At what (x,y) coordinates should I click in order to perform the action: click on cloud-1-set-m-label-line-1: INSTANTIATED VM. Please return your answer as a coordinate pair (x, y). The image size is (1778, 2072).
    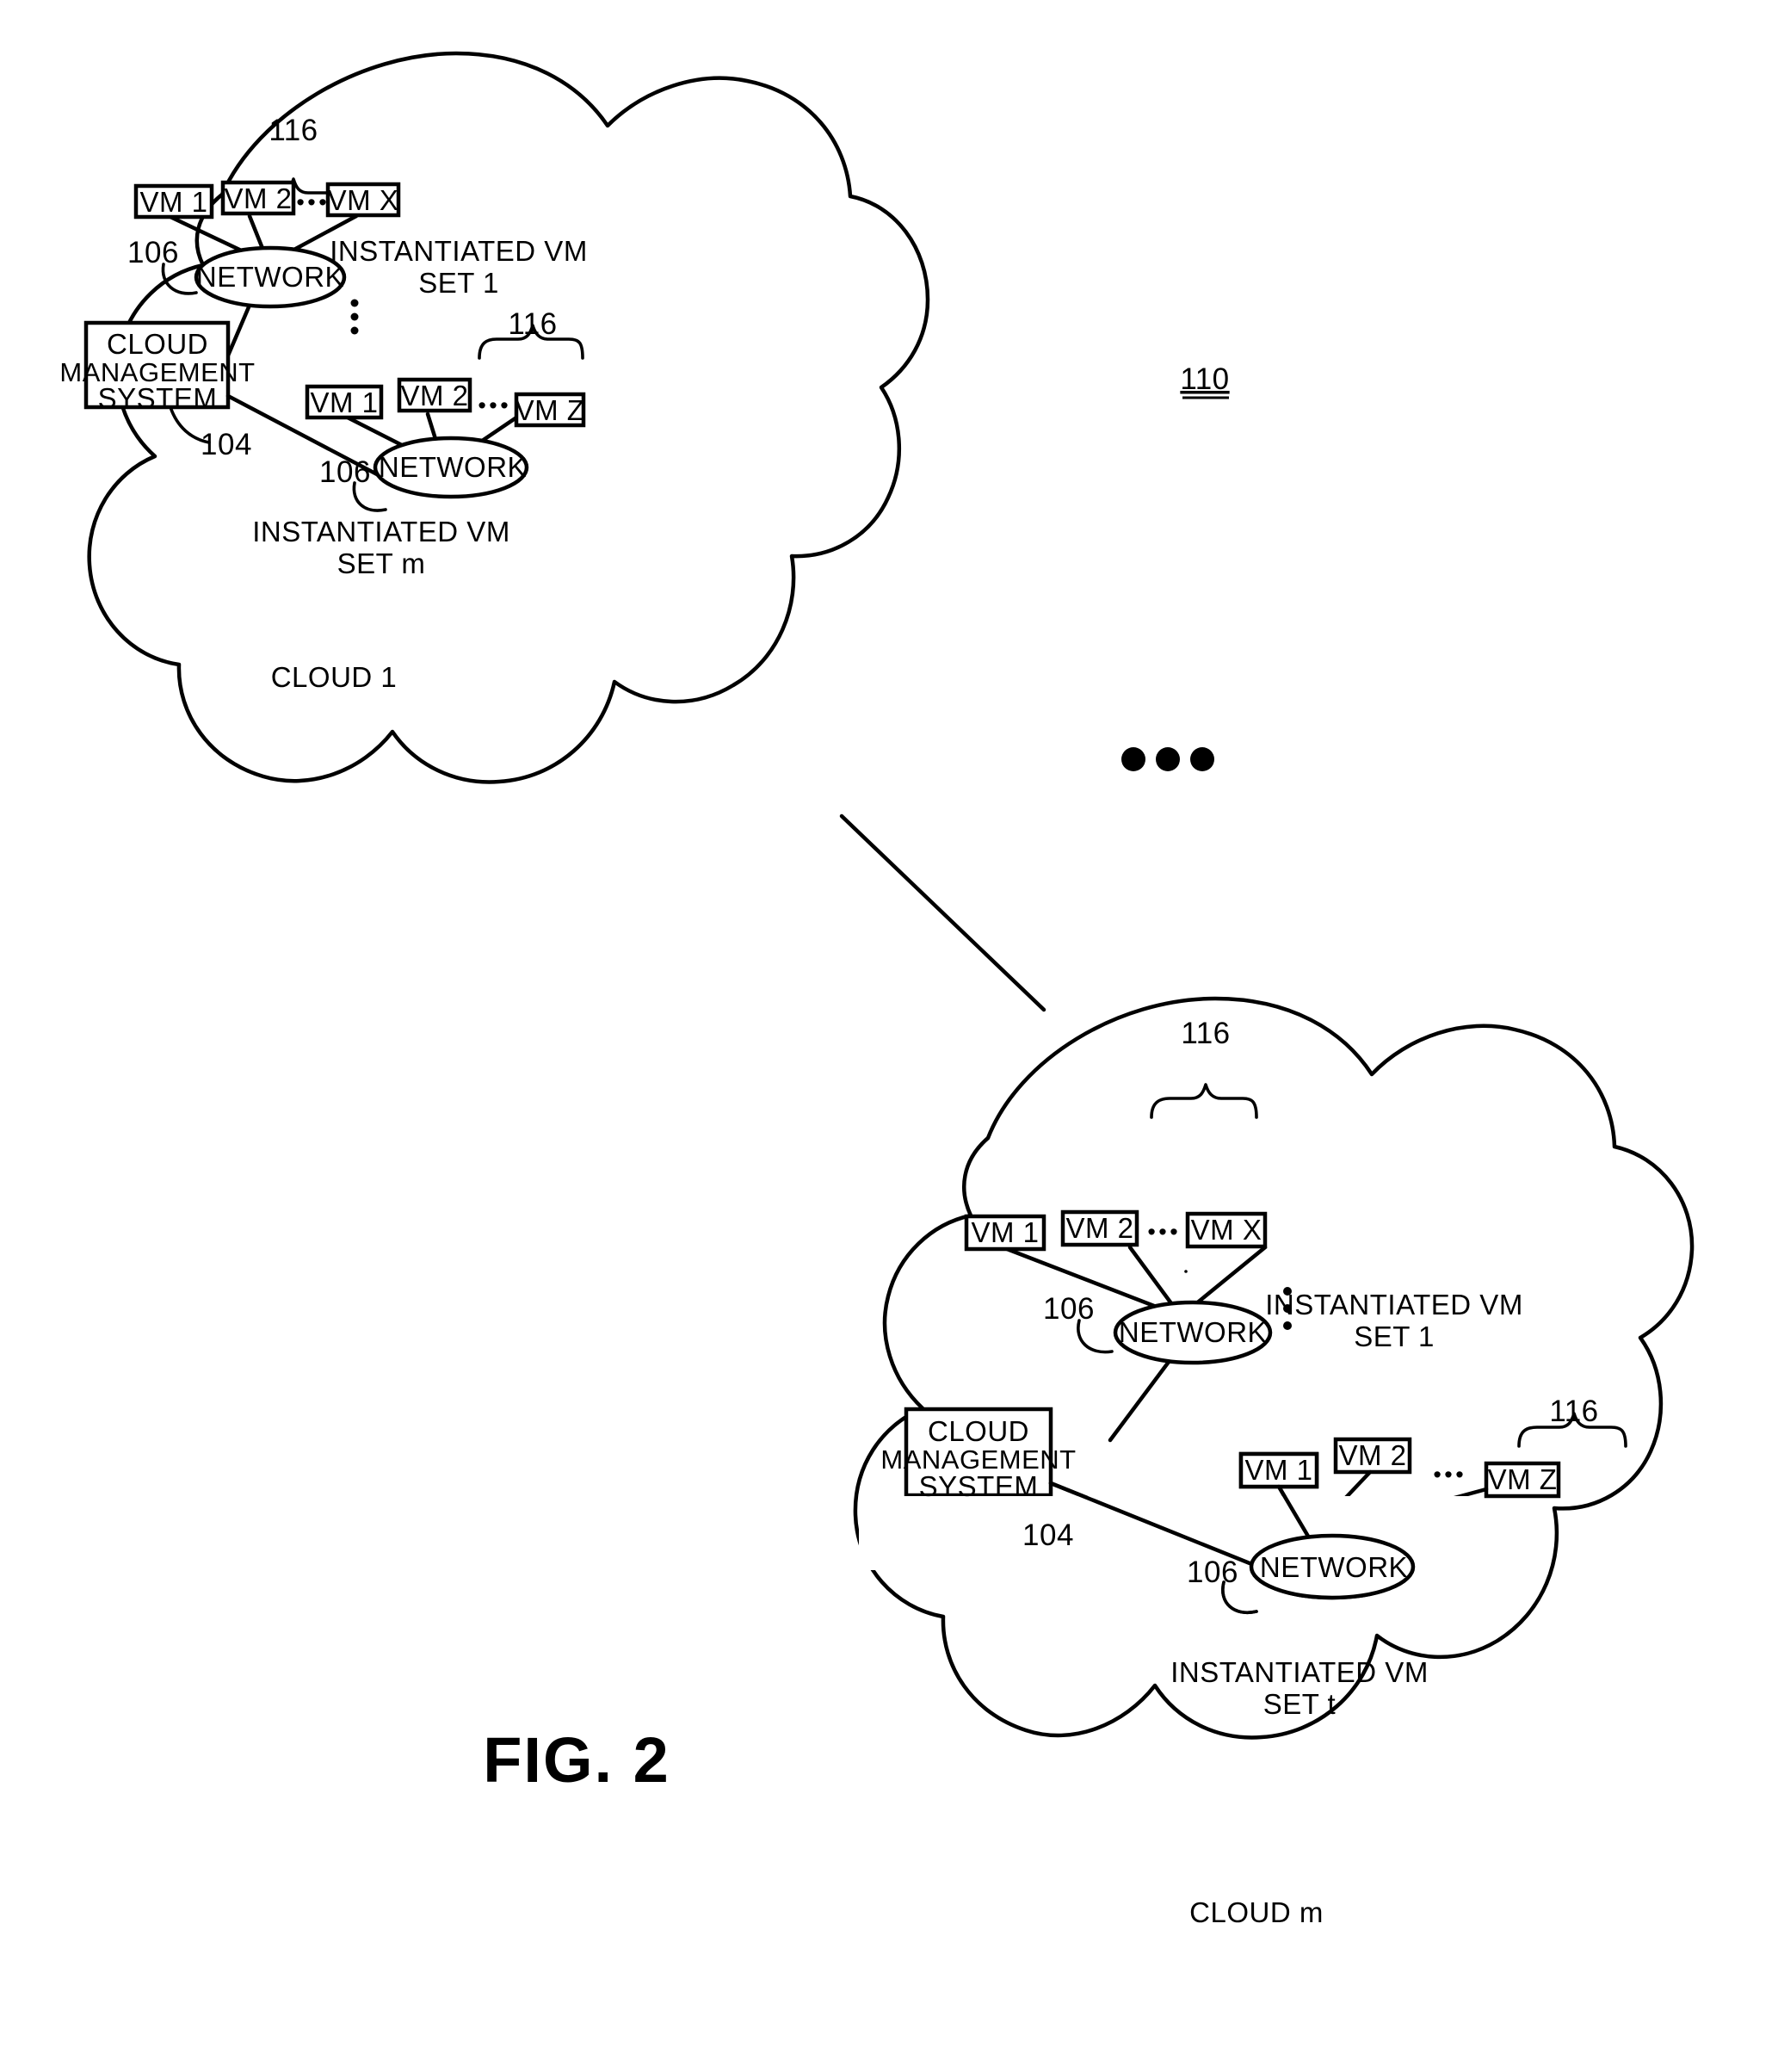
    Looking at the image, I should click on (381, 532).